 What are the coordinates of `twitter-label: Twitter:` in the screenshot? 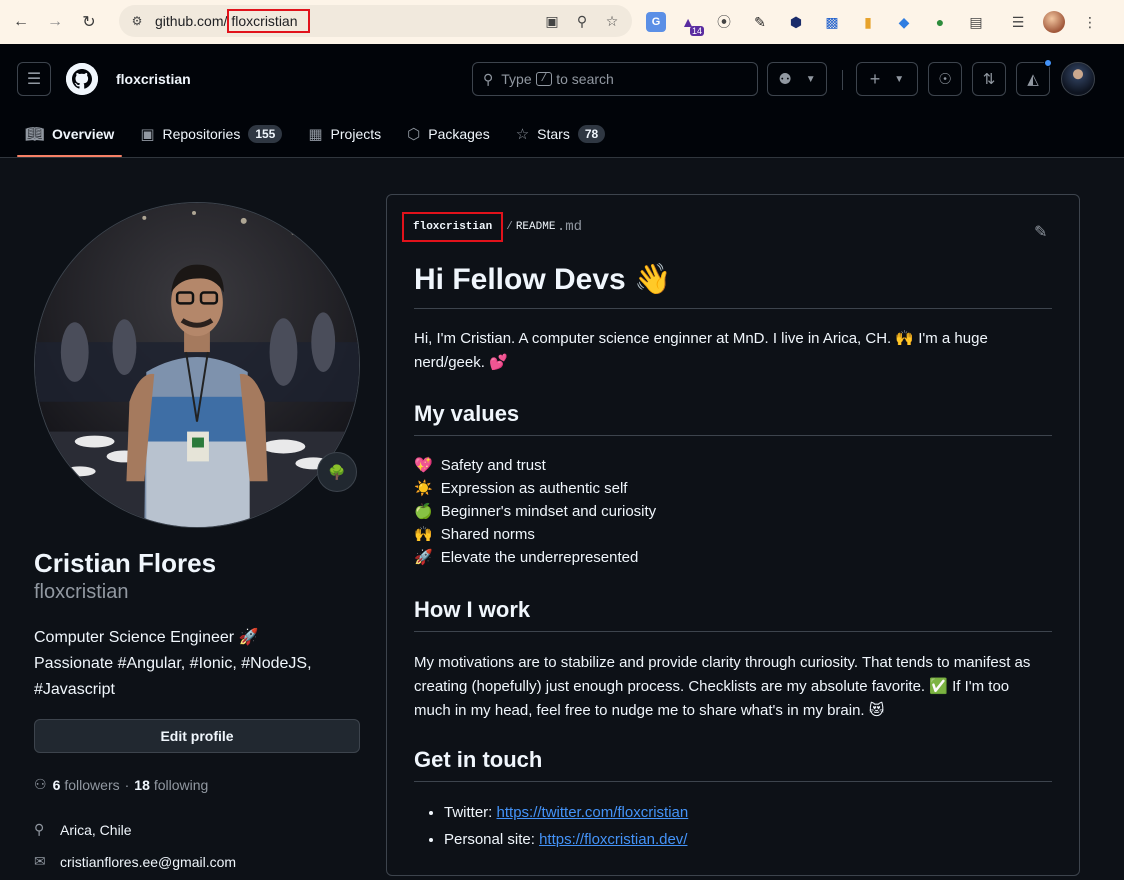 It's located at (468, 812).